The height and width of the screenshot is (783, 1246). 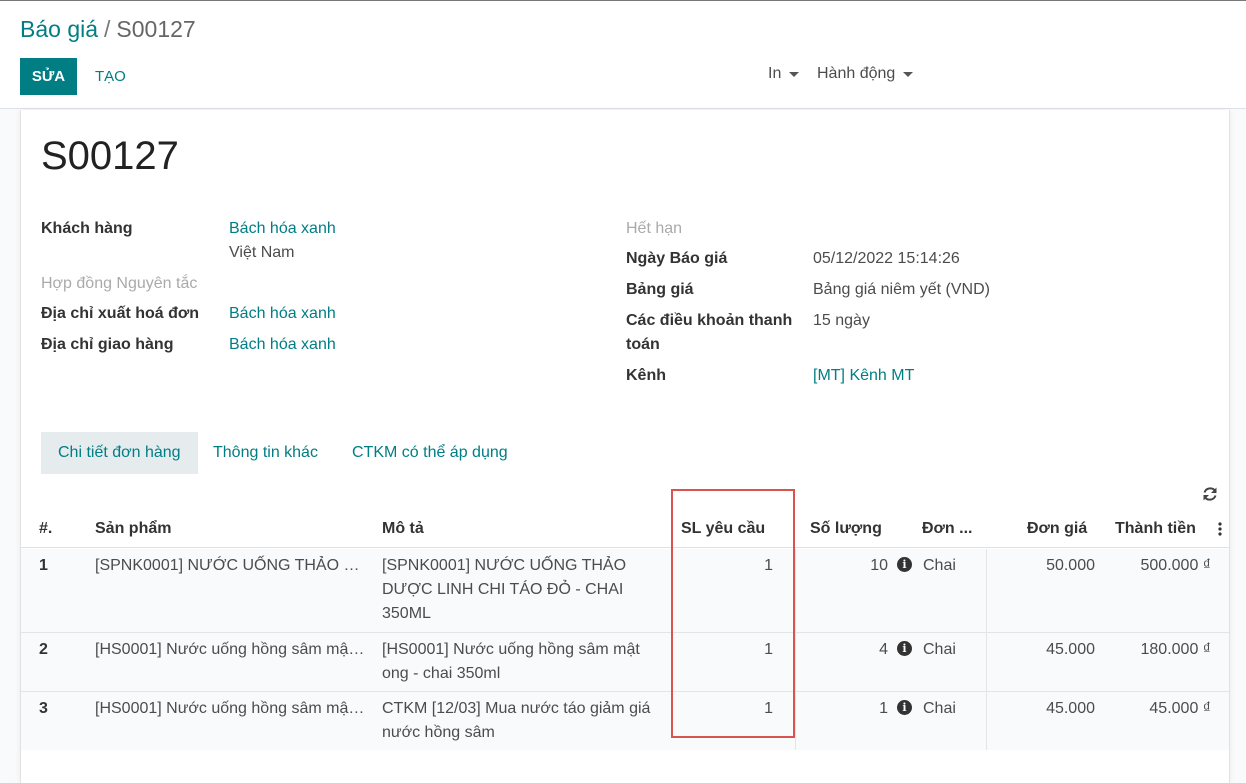 What do you see at coordinates (503, 589) in the screenshot?
I see `row-description-line: DƯỢC LINH CHI TÁO ĐỎ - CHAI` at bounding box center [503, 589].